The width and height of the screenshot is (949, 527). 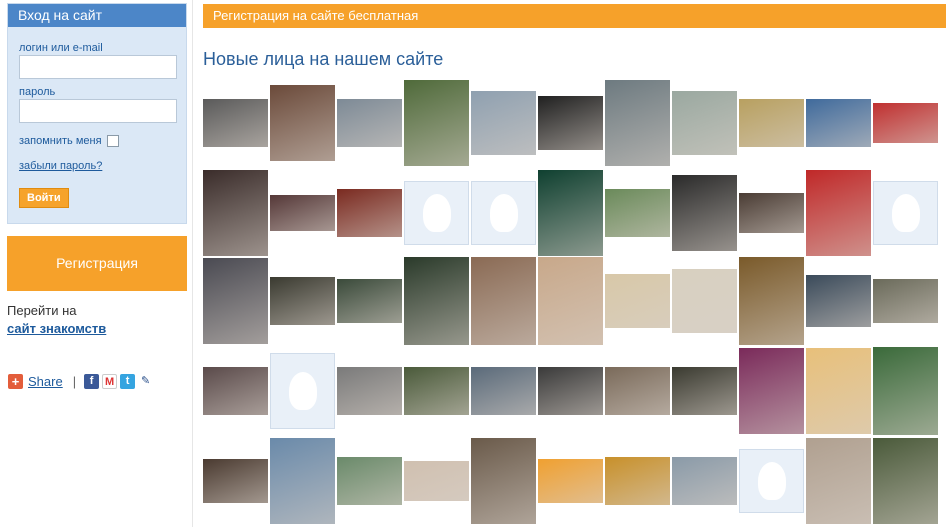 What do you see at coordinates (44, 198) in the screenshot?
I see `login-button: Войти` at bounding box center [44, 198].